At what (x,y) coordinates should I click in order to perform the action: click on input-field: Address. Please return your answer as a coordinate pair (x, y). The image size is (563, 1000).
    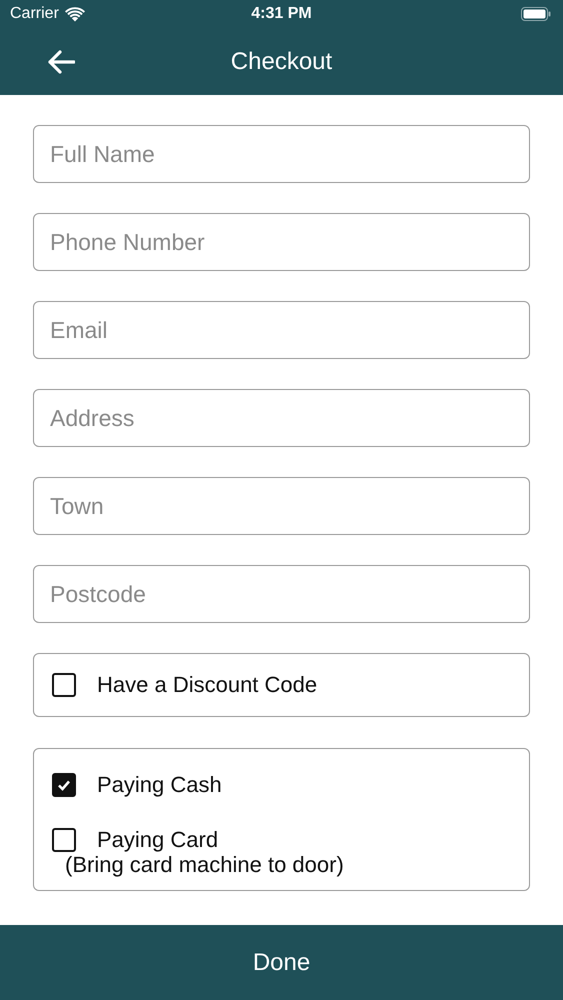
    Looking at the image, I should click on (281, 418).